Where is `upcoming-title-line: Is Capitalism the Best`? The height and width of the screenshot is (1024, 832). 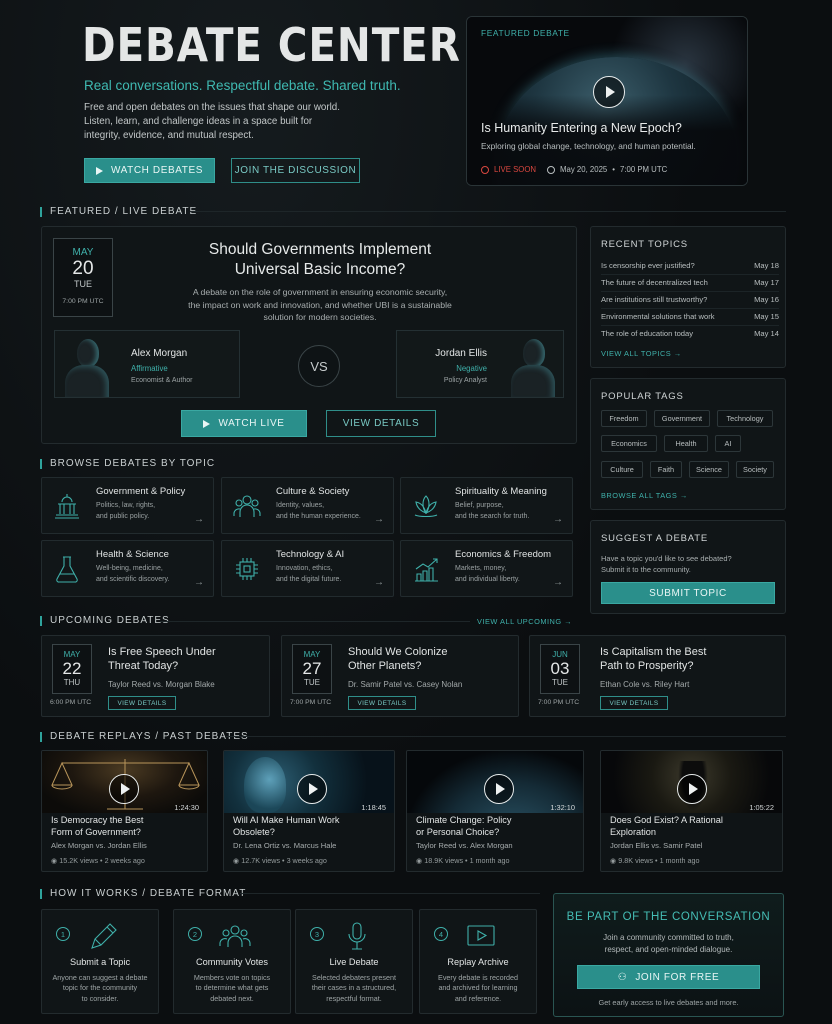 upcoming-title-line: Is Capitalism the Best is located at coordinates (653, 652).